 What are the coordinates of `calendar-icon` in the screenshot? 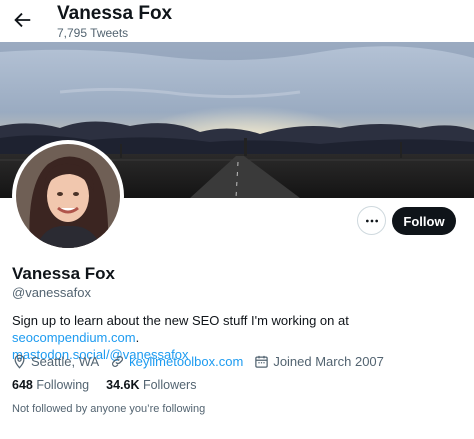 It's located at (262, 361).